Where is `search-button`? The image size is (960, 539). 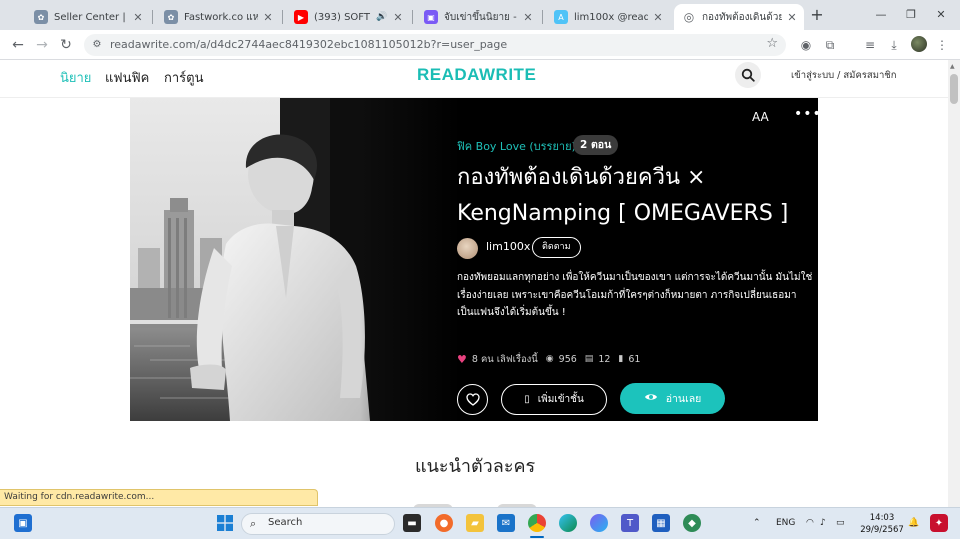
search-button is located at coordinates (748, 75).